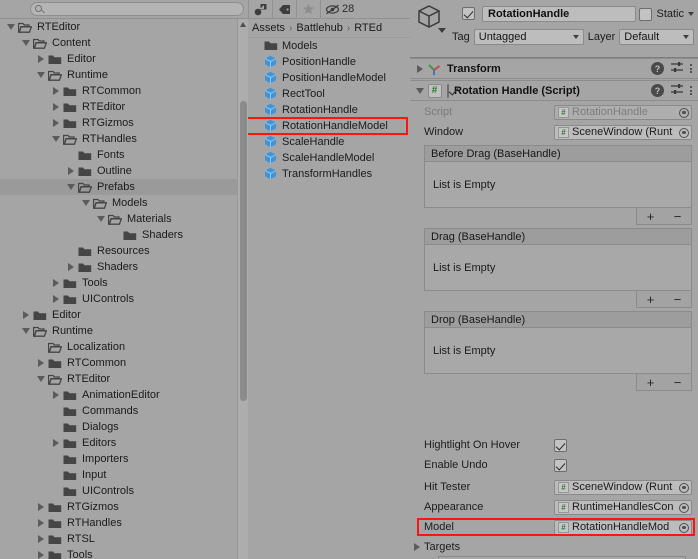 This screenshot has width=698, height=559. I want to click on tree-row: Tools, so click(118, 283).